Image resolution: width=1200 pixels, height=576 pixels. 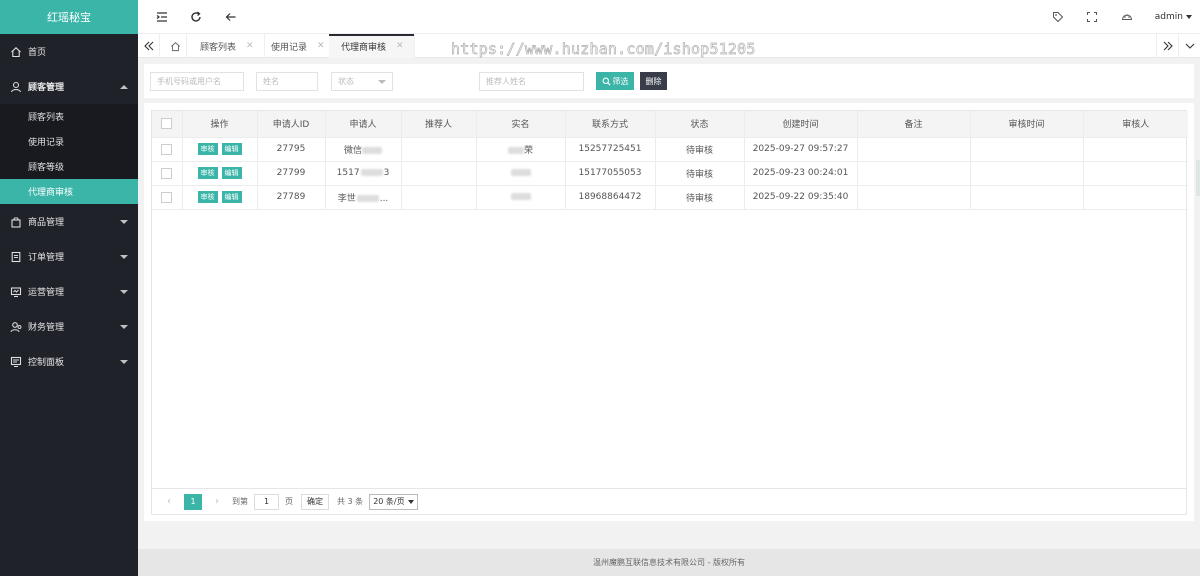 I want to click on sidebar-item-usage-records: 使用记录, so click(x=69, y=141).